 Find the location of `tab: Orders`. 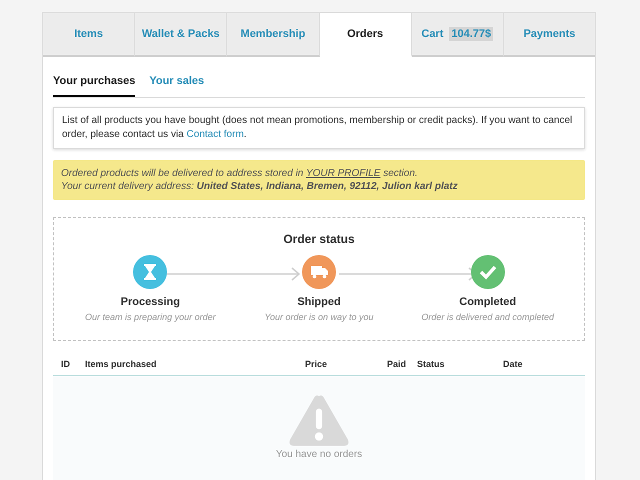

tab: Orders is located at coordinates (366, 35).